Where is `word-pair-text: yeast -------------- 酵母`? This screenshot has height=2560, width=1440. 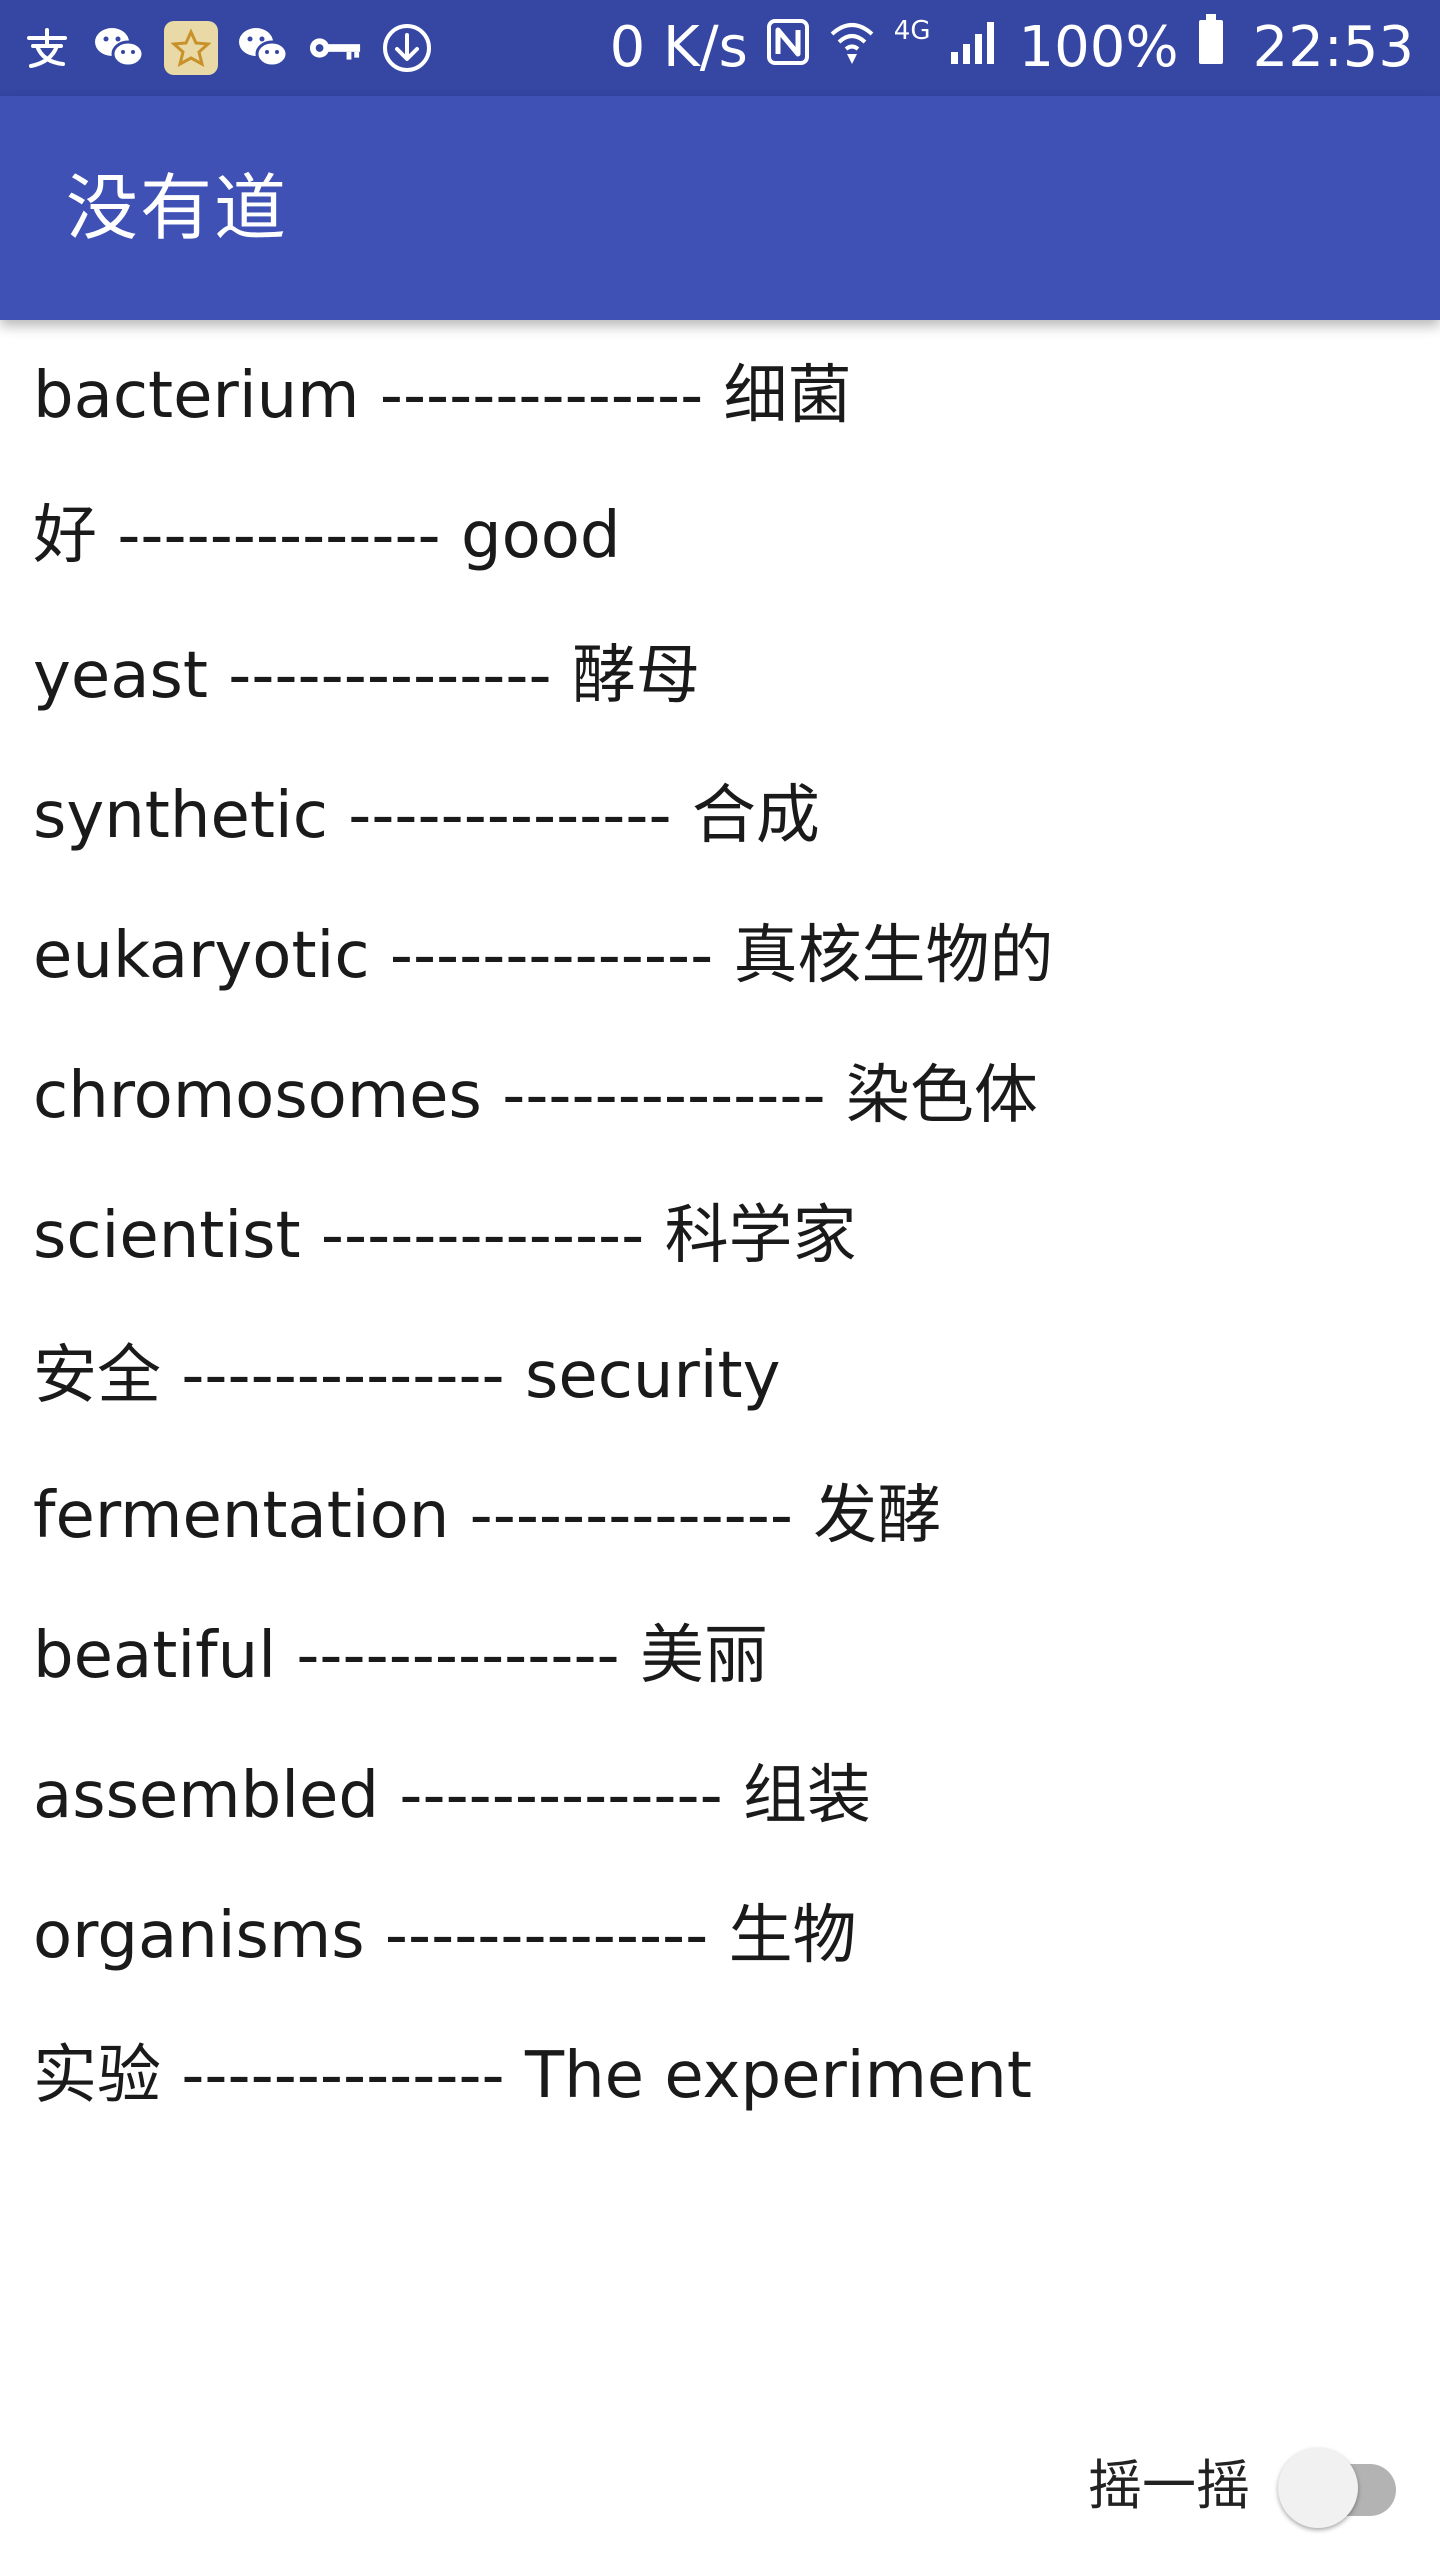
word-pair-text: yeast -------------- 酵母 is located at coordinates (366, 676).